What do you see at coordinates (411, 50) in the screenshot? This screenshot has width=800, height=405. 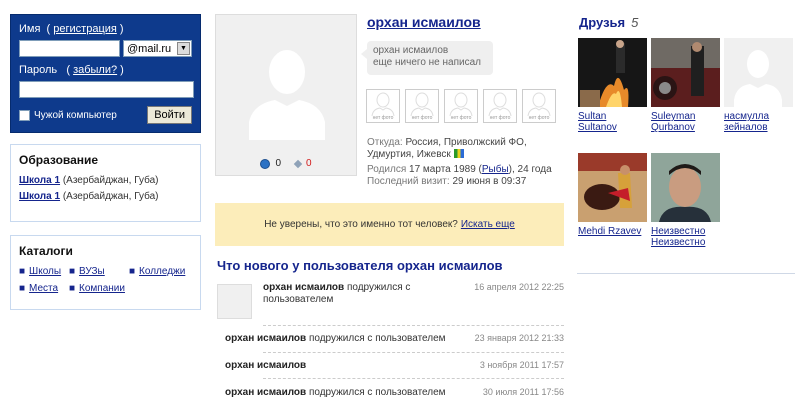 I see `status-name: орхан исмаилов` at bounding box center [411, 50].